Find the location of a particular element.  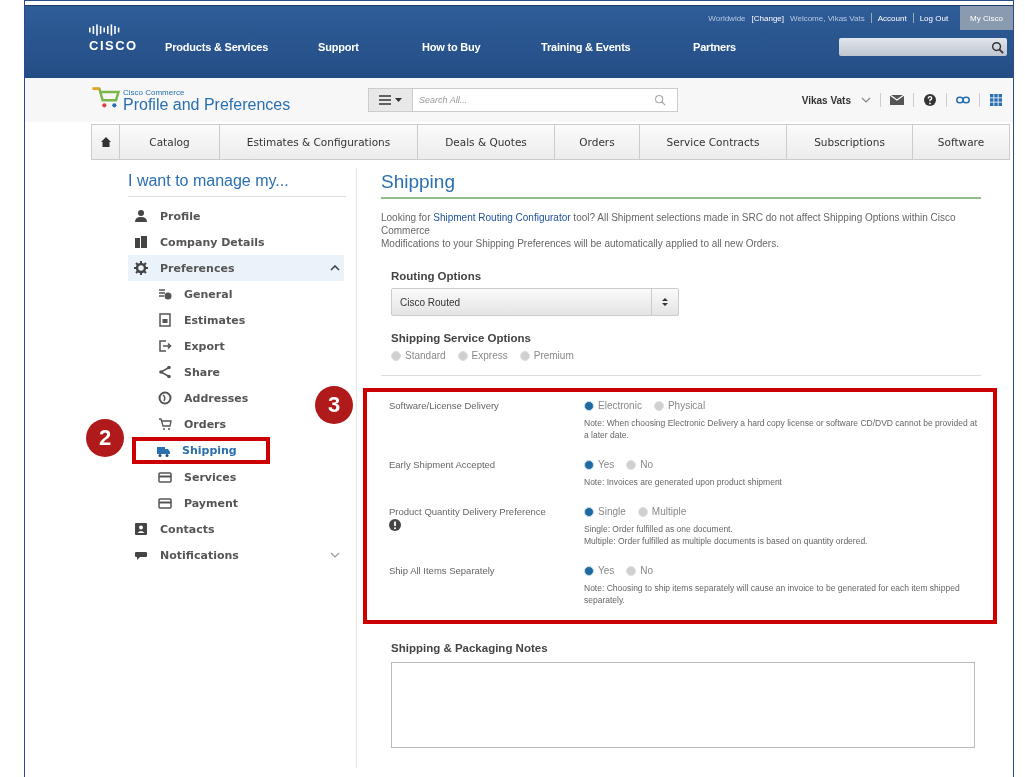

menu-dropdown-button is located at coordinates (390, 100).